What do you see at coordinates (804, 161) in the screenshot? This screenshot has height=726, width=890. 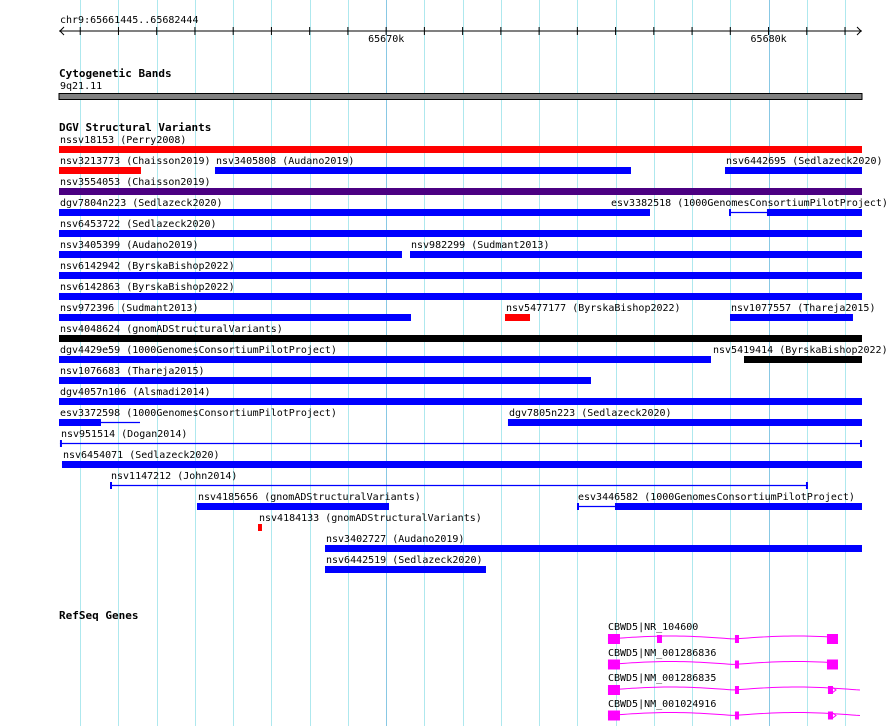 I see `variant-label: nsv6442695 (Sedlazeck2020)` at bounding box center [804, 161].